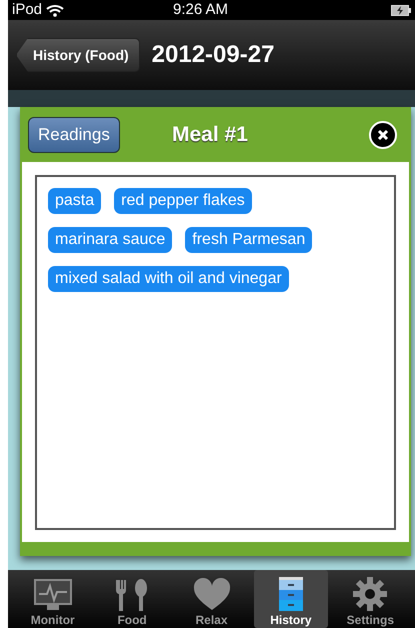 This screenshot has height=628, width=415. I want to click on drawers-icon, so click(290, 594).